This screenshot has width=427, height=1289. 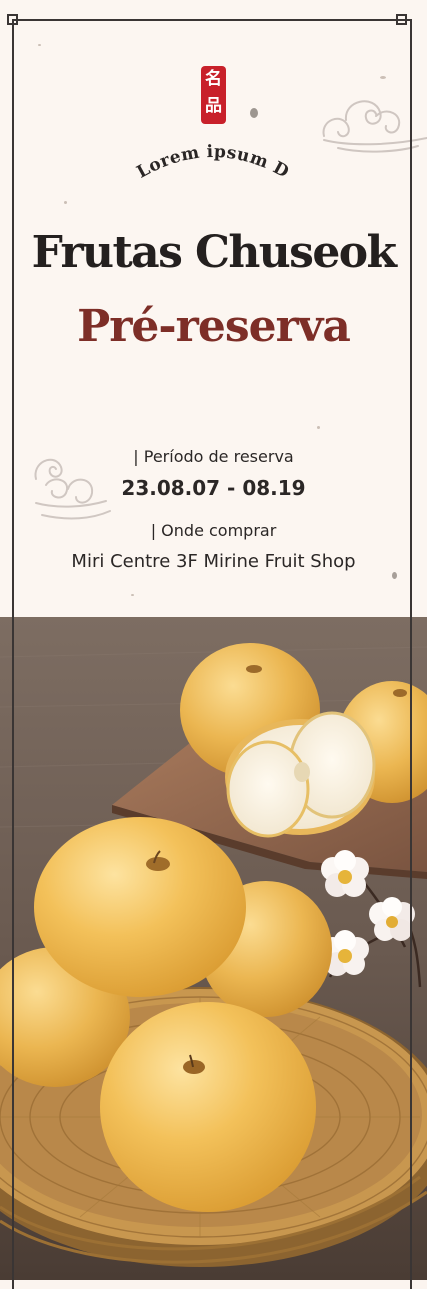 What do you see at coordinates (213, 561) in the screenshot?
I see `purchase-place-value: Miri Centre 3F Mirine Fruit Shop` at bounding box center [213, 561].